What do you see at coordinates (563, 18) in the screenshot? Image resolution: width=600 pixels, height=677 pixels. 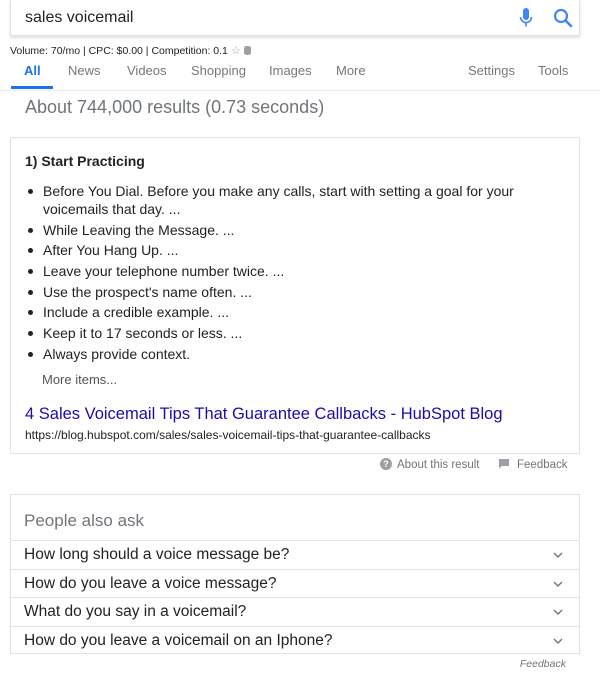 I see `search-icon` at bounding box center [563, 18].